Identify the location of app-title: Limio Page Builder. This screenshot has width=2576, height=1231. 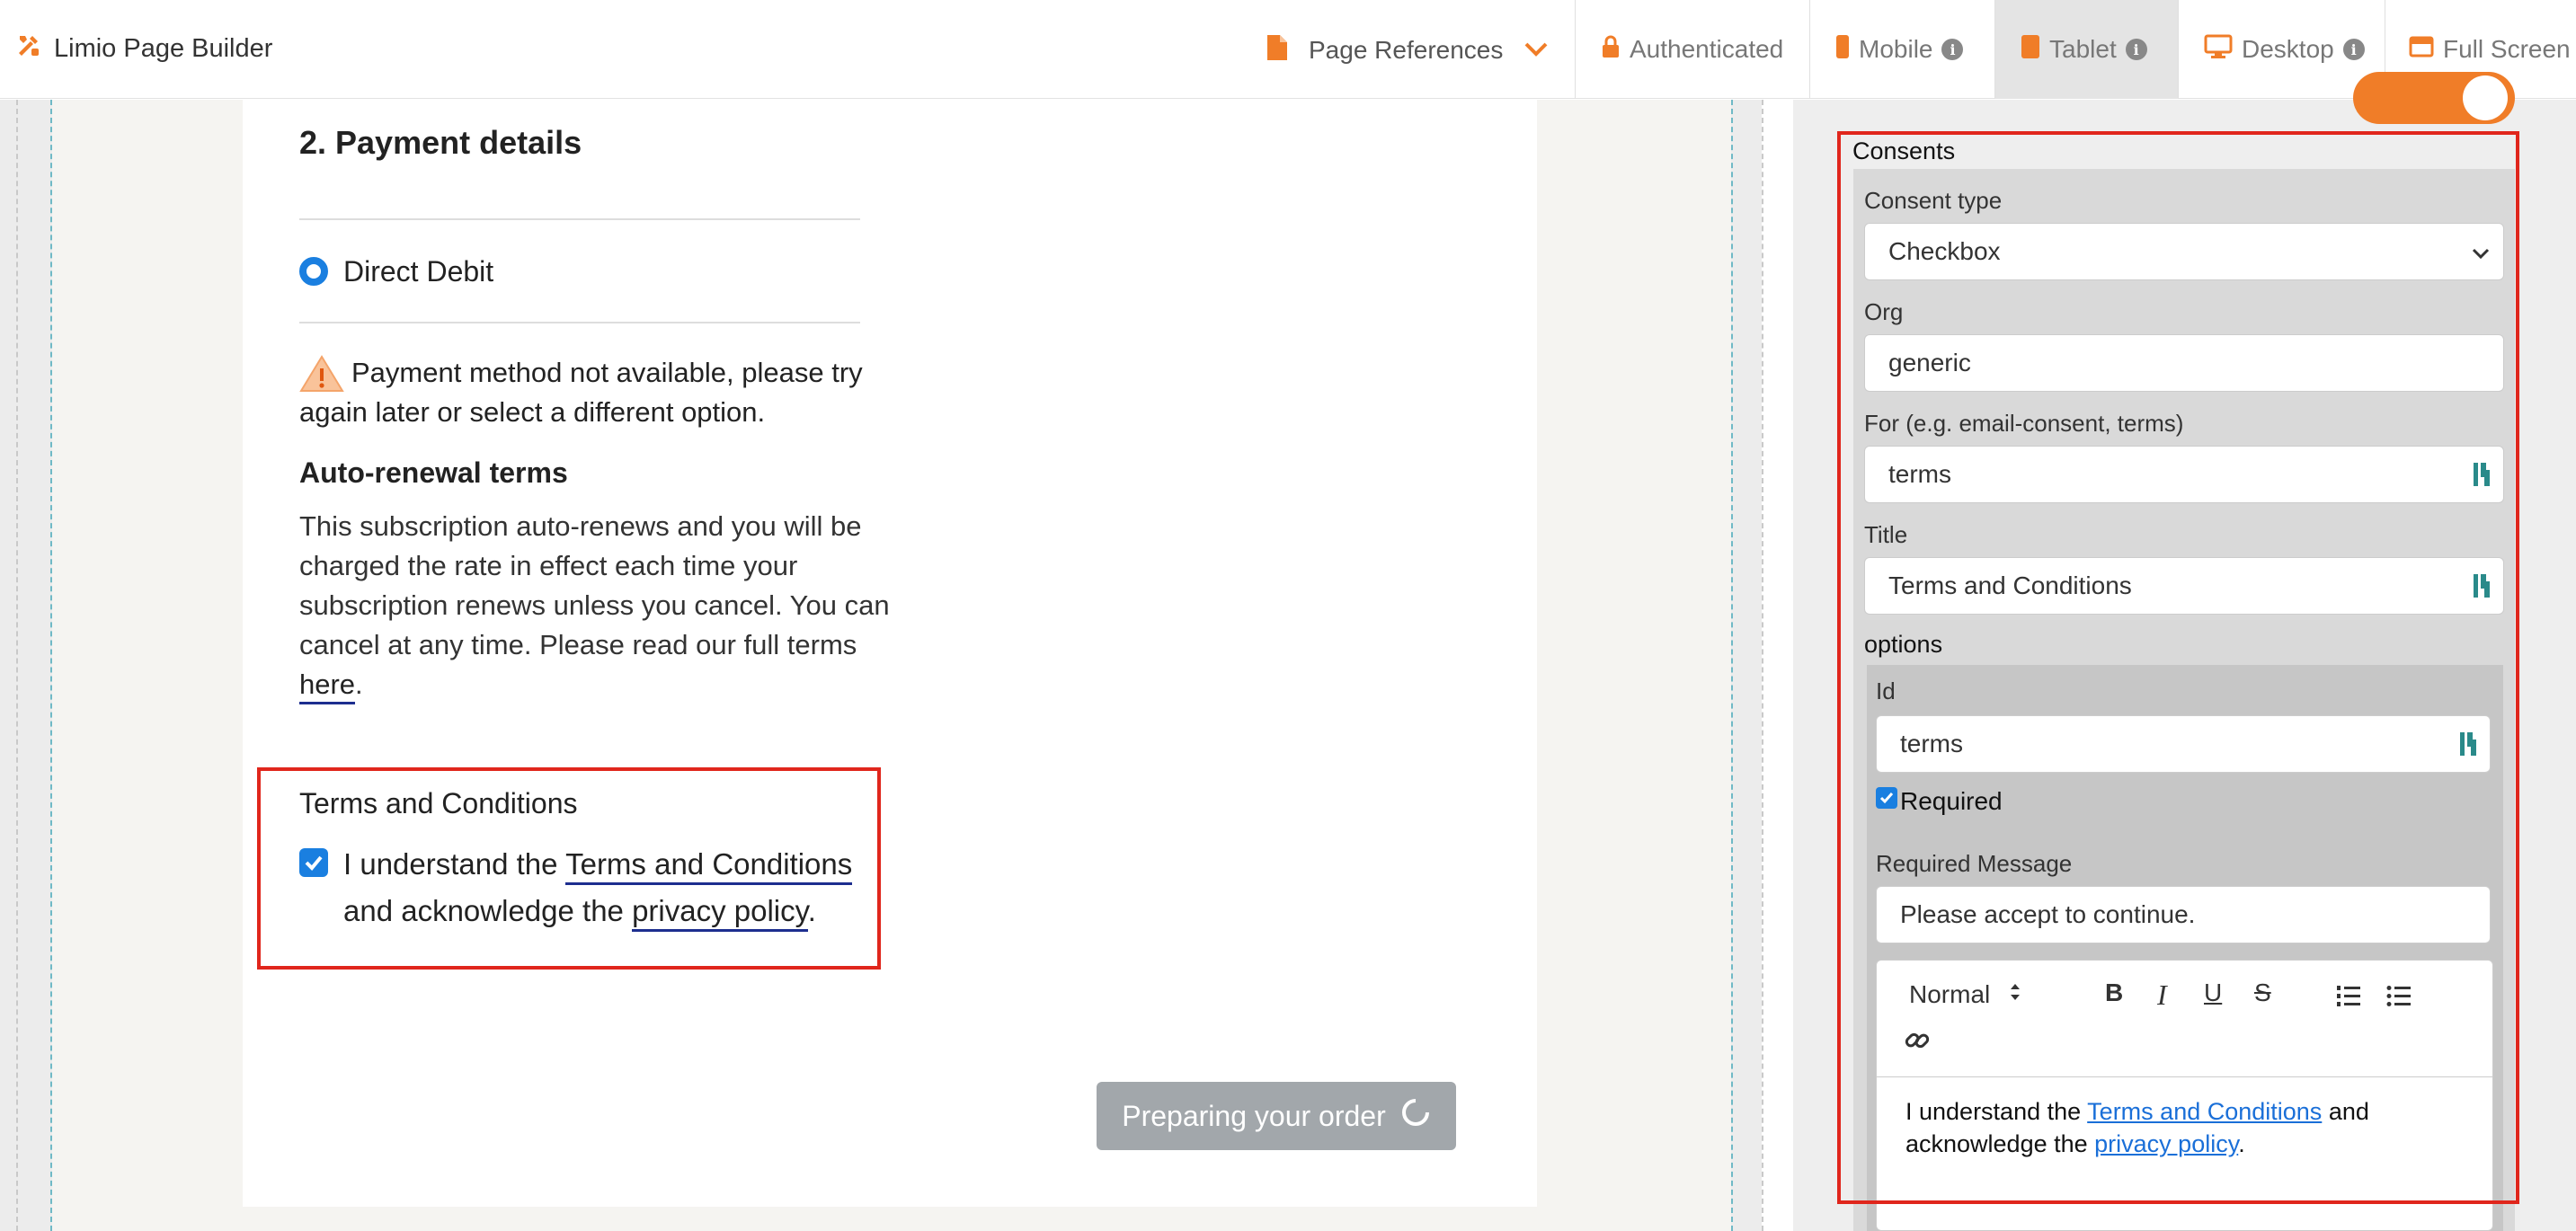
(163, 48).